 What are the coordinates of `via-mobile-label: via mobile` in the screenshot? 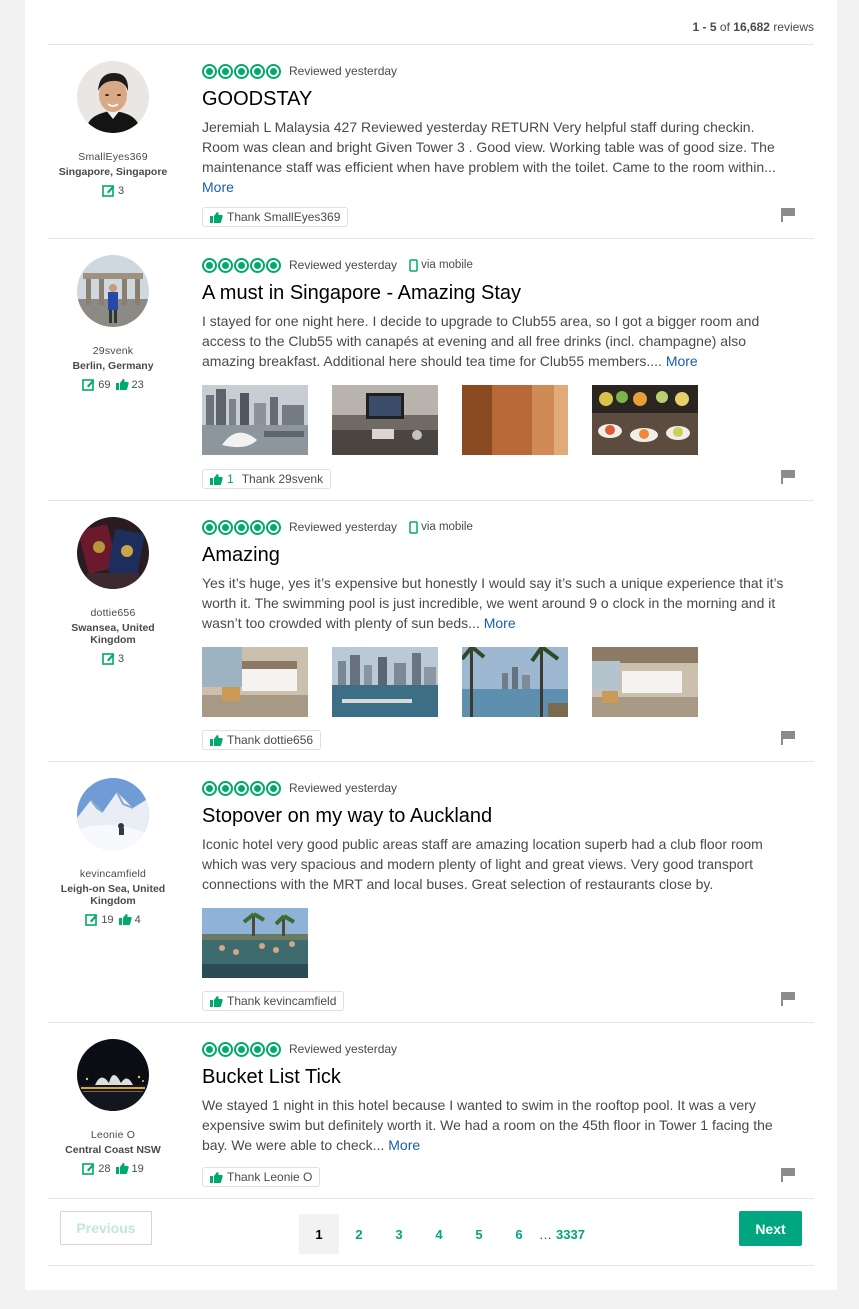 It's located at (447, 265).